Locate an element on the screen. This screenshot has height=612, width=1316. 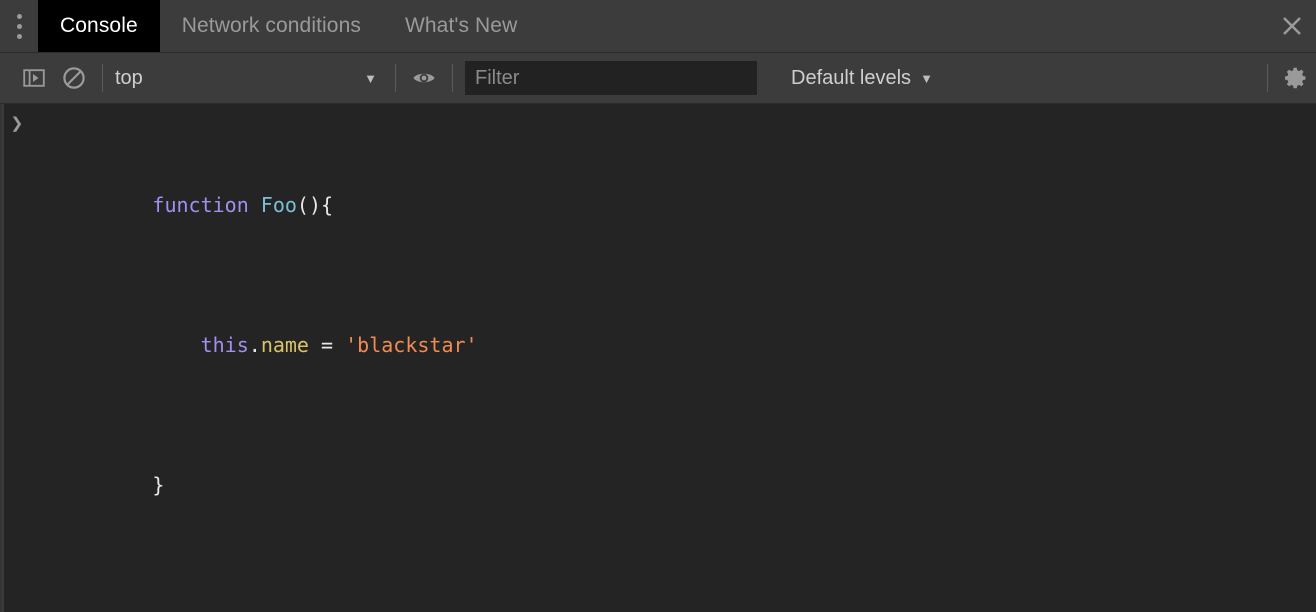
log-levels-label: Default levels is located at coordinates (851, 77).